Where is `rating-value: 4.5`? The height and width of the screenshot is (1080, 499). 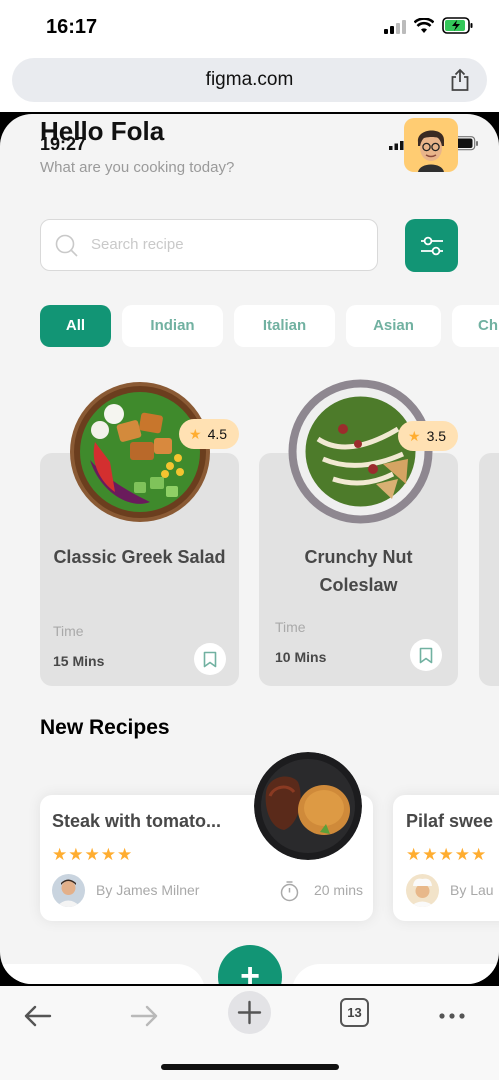
rating-value: 4.5 is located at coordinates (217, 434).